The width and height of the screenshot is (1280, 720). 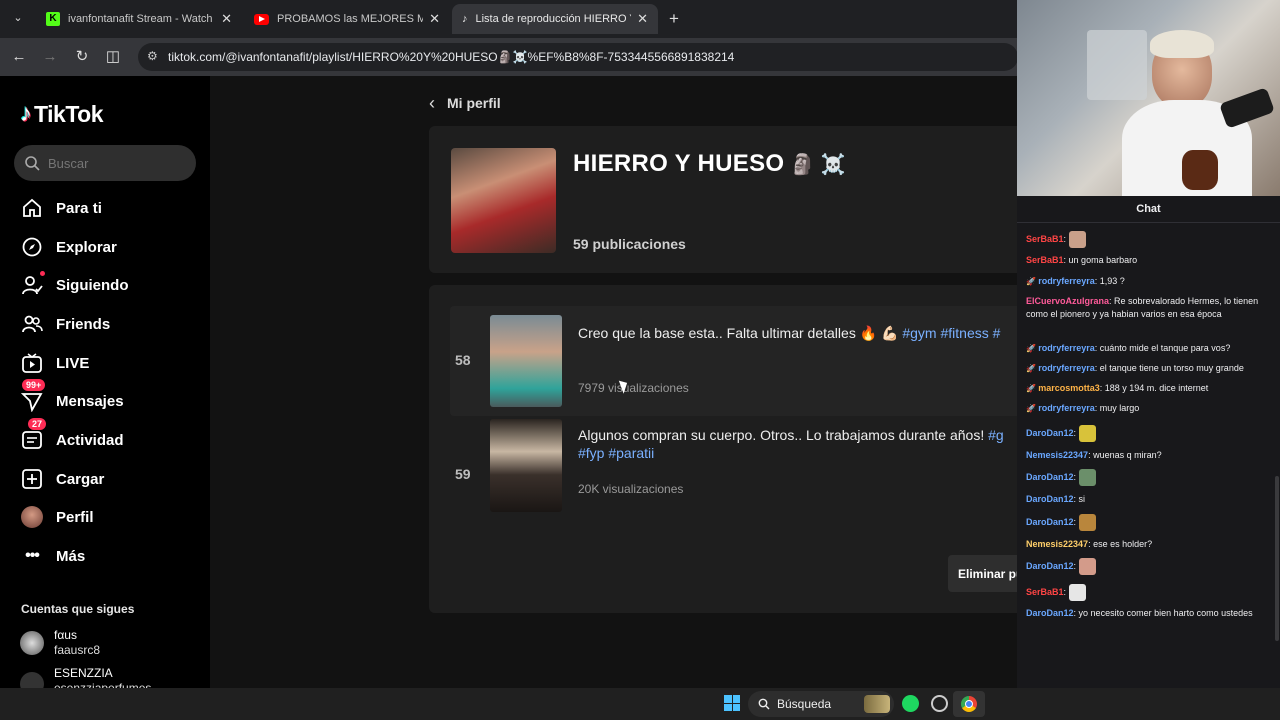 What do you see at coordinates (62, 479) in the screenshot?
I see `nav-cargar: Cargar` at bounding box center [62, 479].